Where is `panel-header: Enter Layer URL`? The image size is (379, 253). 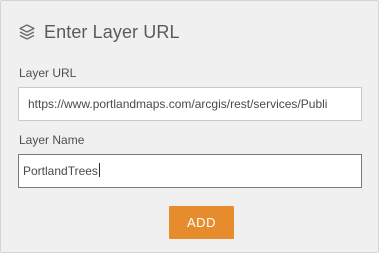 panel-header: Enter Layer URL is located at coordinates (99, 32).